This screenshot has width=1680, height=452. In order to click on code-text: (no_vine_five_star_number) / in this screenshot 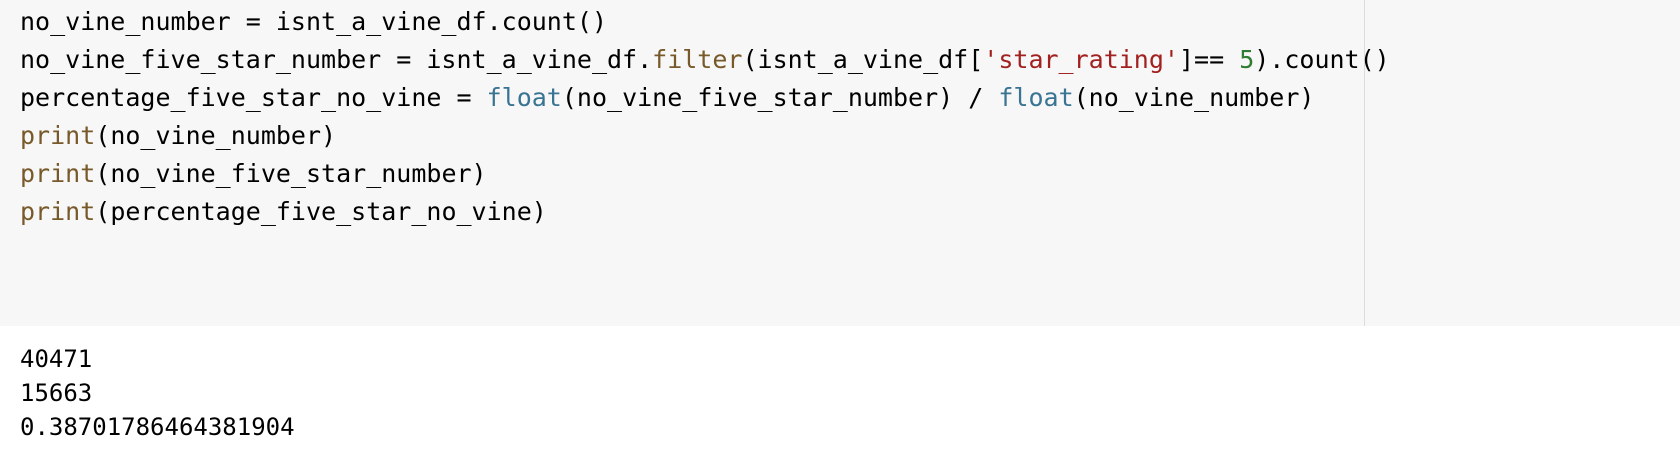, I will do `click(780, 97)`.